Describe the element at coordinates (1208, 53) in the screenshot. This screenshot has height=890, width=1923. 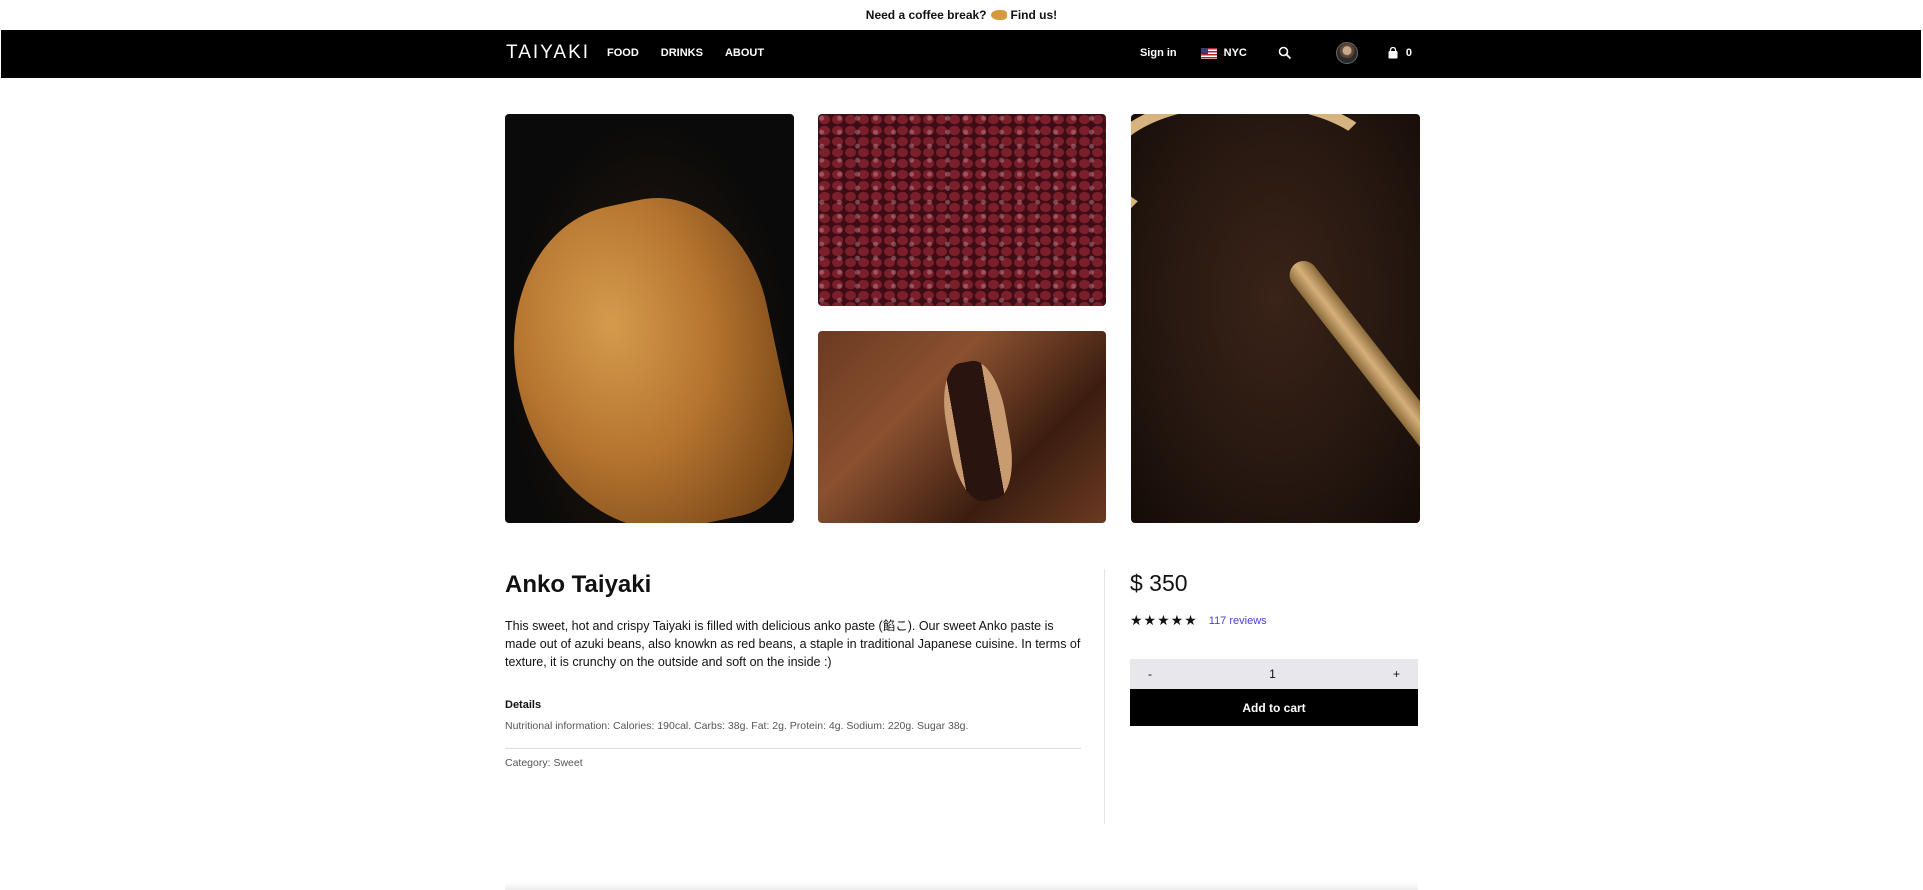
I see `us-flag-icon` at that location.